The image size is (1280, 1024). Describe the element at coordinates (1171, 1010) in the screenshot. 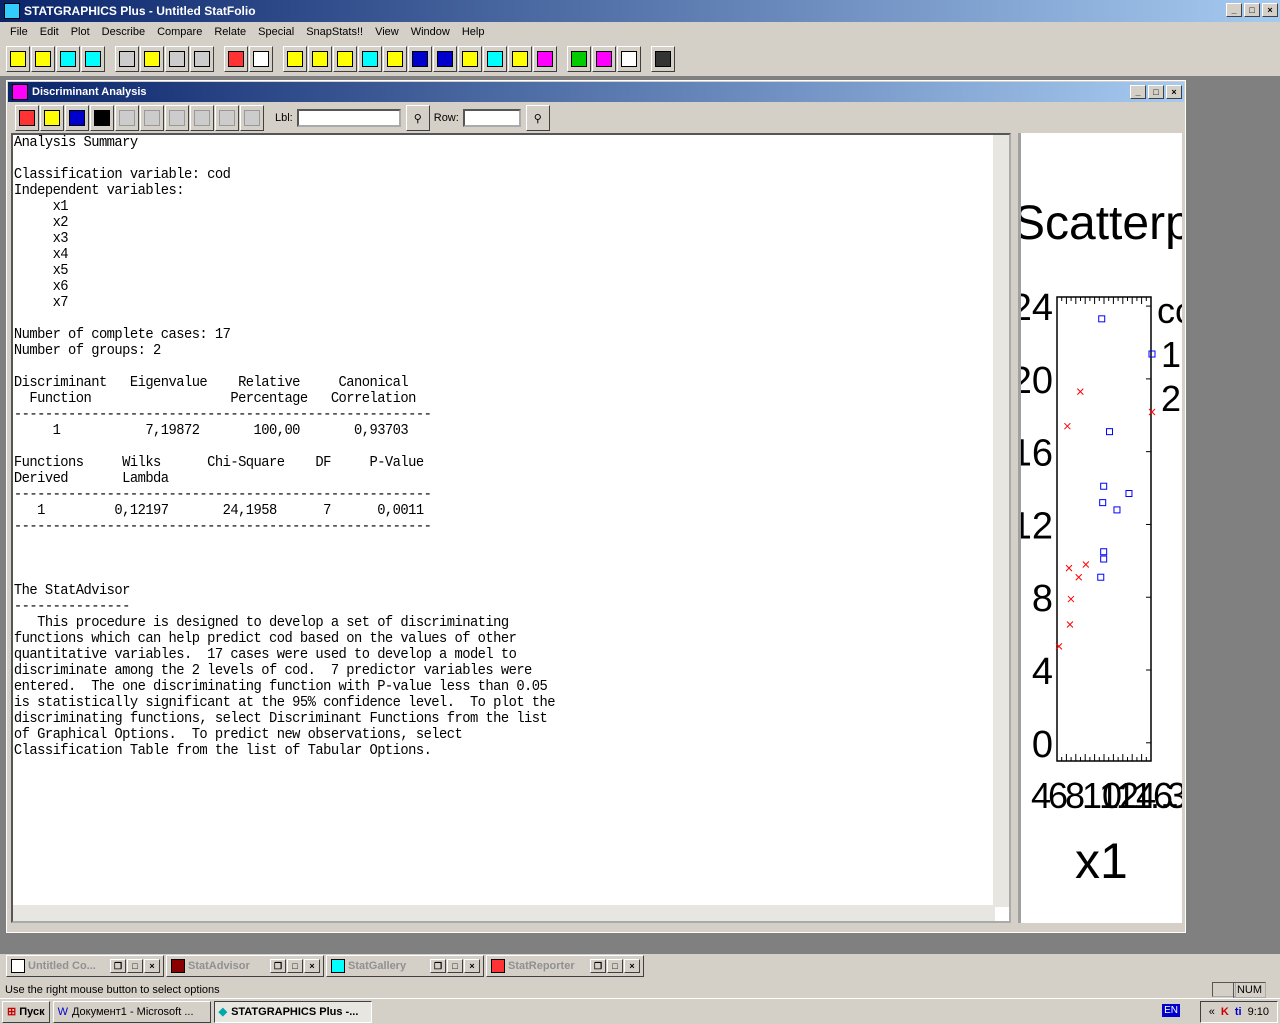

I see `language-indicator: EN` at that location.